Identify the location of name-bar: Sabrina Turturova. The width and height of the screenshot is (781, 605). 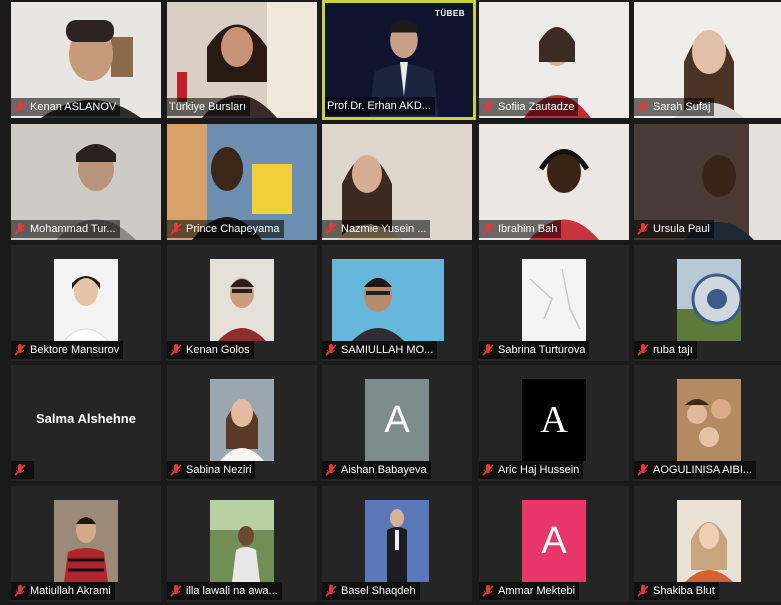
(534, 350).